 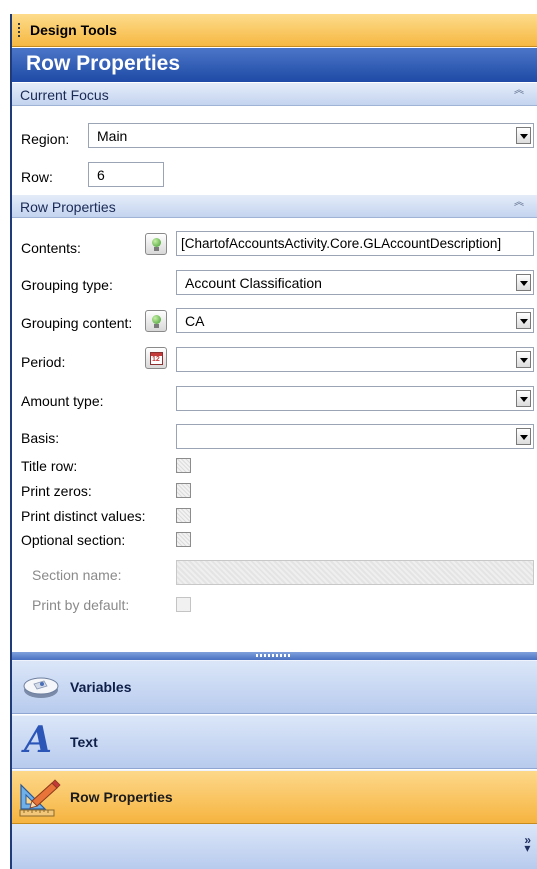 I want to click on amount-type-label: Amount type:, so click(x=62, y=401).